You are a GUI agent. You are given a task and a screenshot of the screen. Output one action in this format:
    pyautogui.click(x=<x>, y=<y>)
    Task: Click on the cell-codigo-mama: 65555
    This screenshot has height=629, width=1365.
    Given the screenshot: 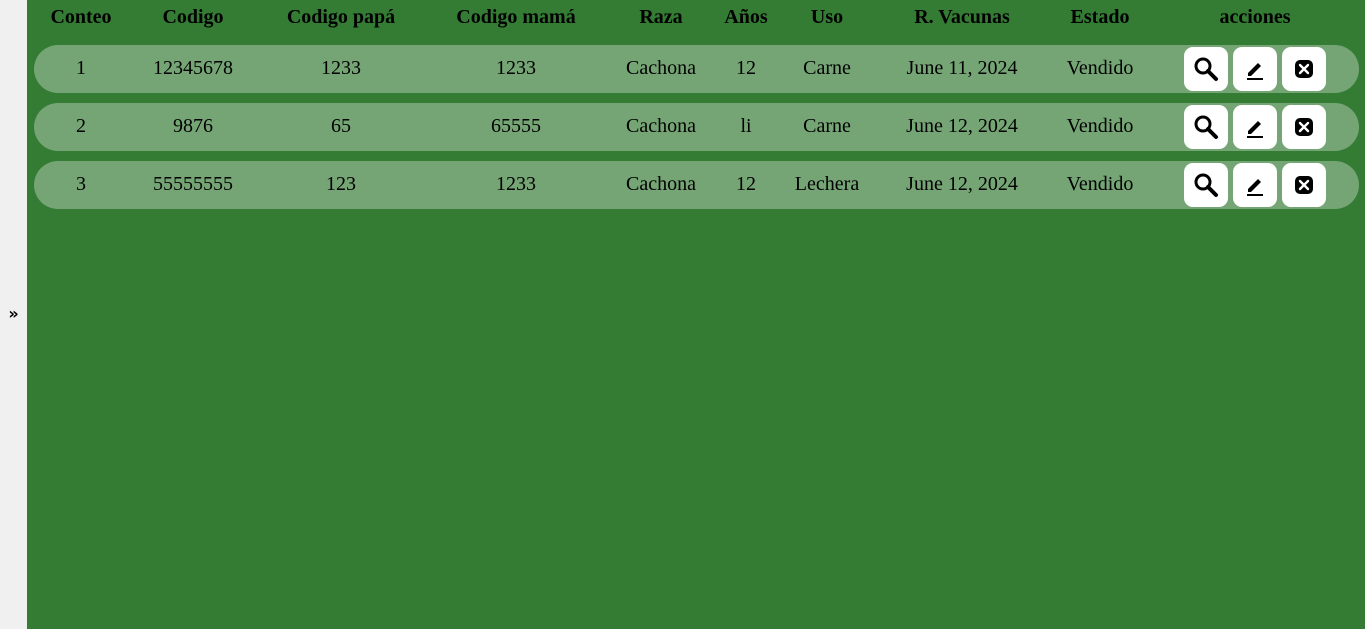 What is the action you would take?
    pyautogui.click(x=516, y=126)
    